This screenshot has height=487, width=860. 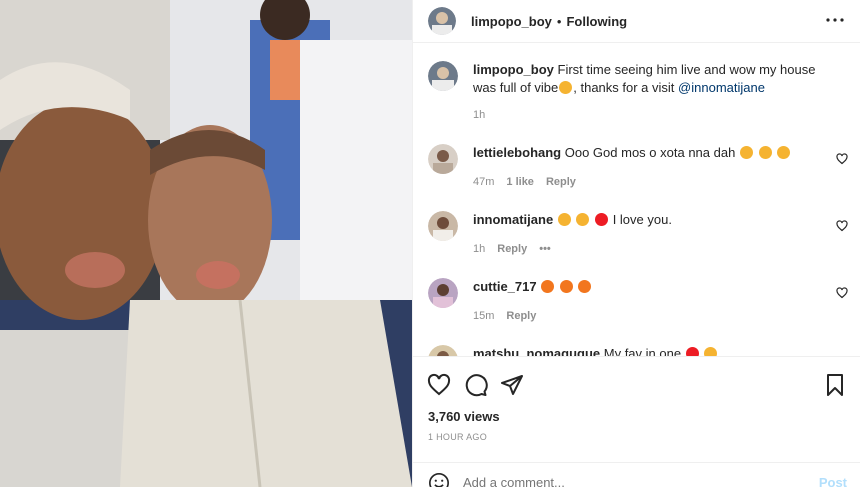 I want to click on post-header: limpopo_boy • Following, so click(x=636, y=21).